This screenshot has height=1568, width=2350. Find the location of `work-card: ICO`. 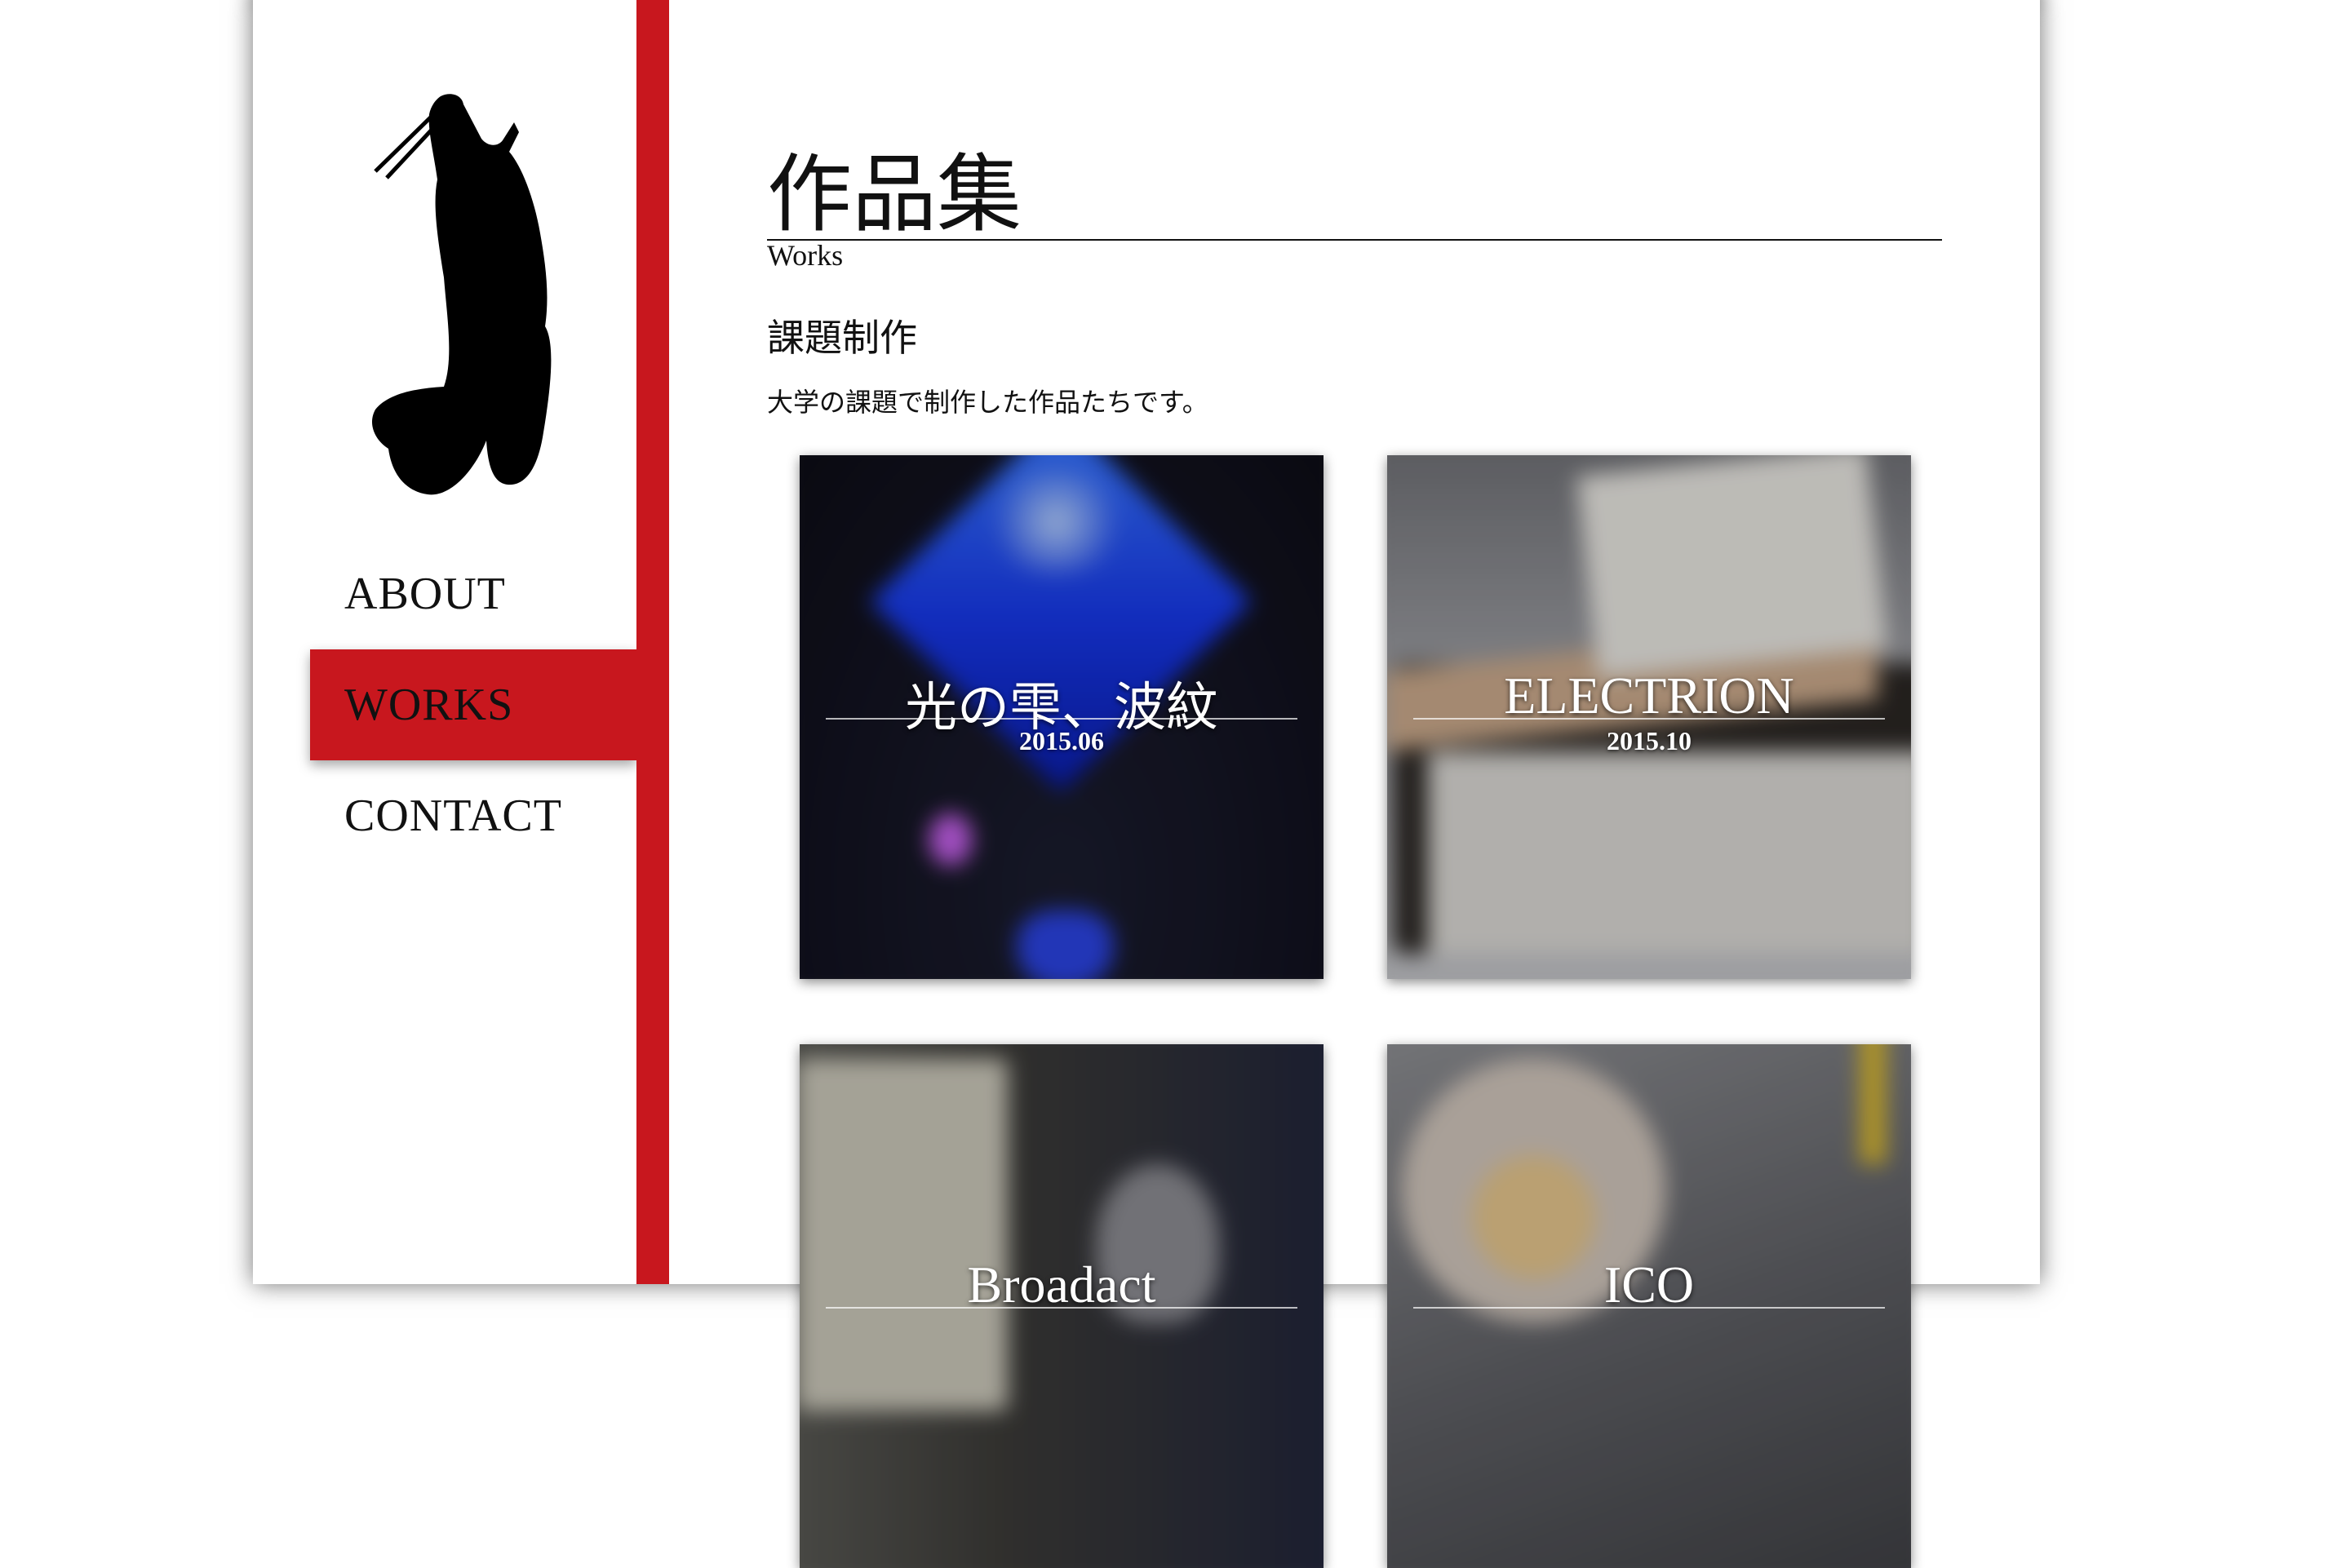

work-card: ICO is located at coordinates (1649, 1306).